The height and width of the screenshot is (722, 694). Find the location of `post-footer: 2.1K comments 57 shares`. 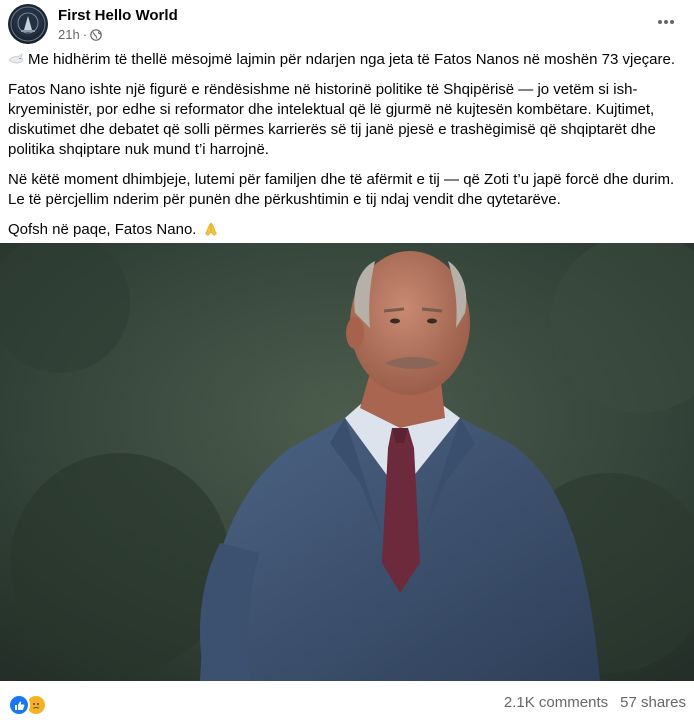

post-footer: 2.1K comments 57 shares is located at coordinates (347, 703).